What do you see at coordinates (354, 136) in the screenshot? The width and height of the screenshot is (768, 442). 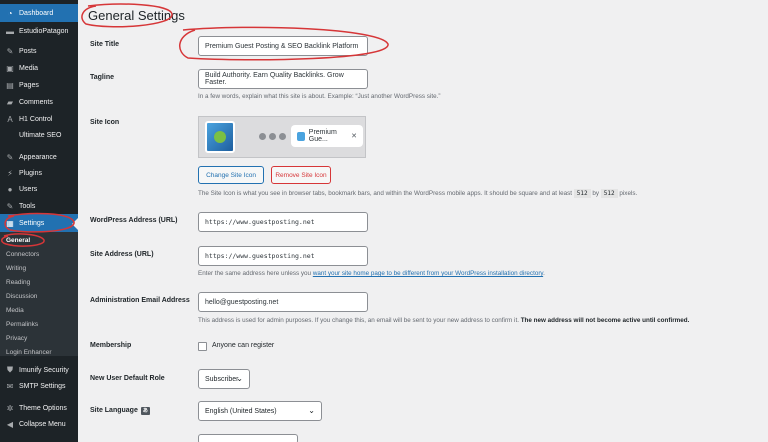 I see `close-icon: ✕` at bounding box center [354, 136].